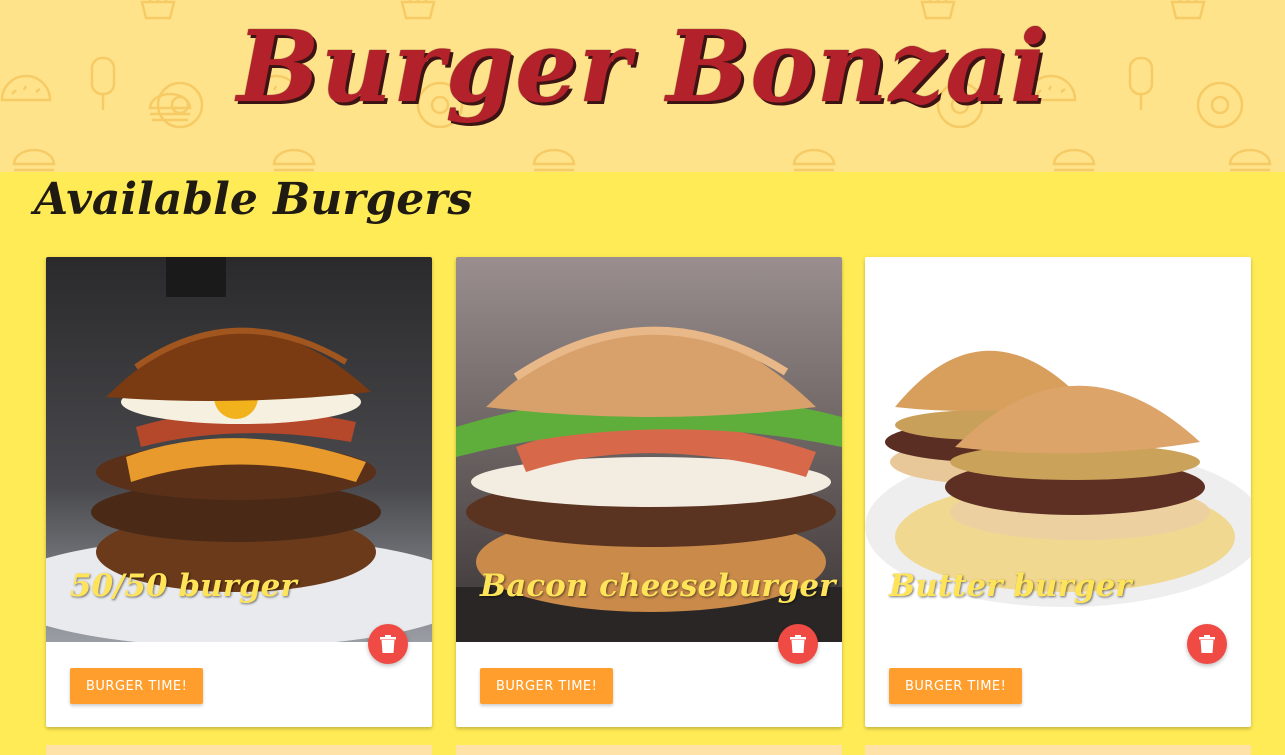 The image size is (1285, 755). Describe the element at coordinates (253, 199) in the screenshot. I see `section-title: Available Burgers` at that location.